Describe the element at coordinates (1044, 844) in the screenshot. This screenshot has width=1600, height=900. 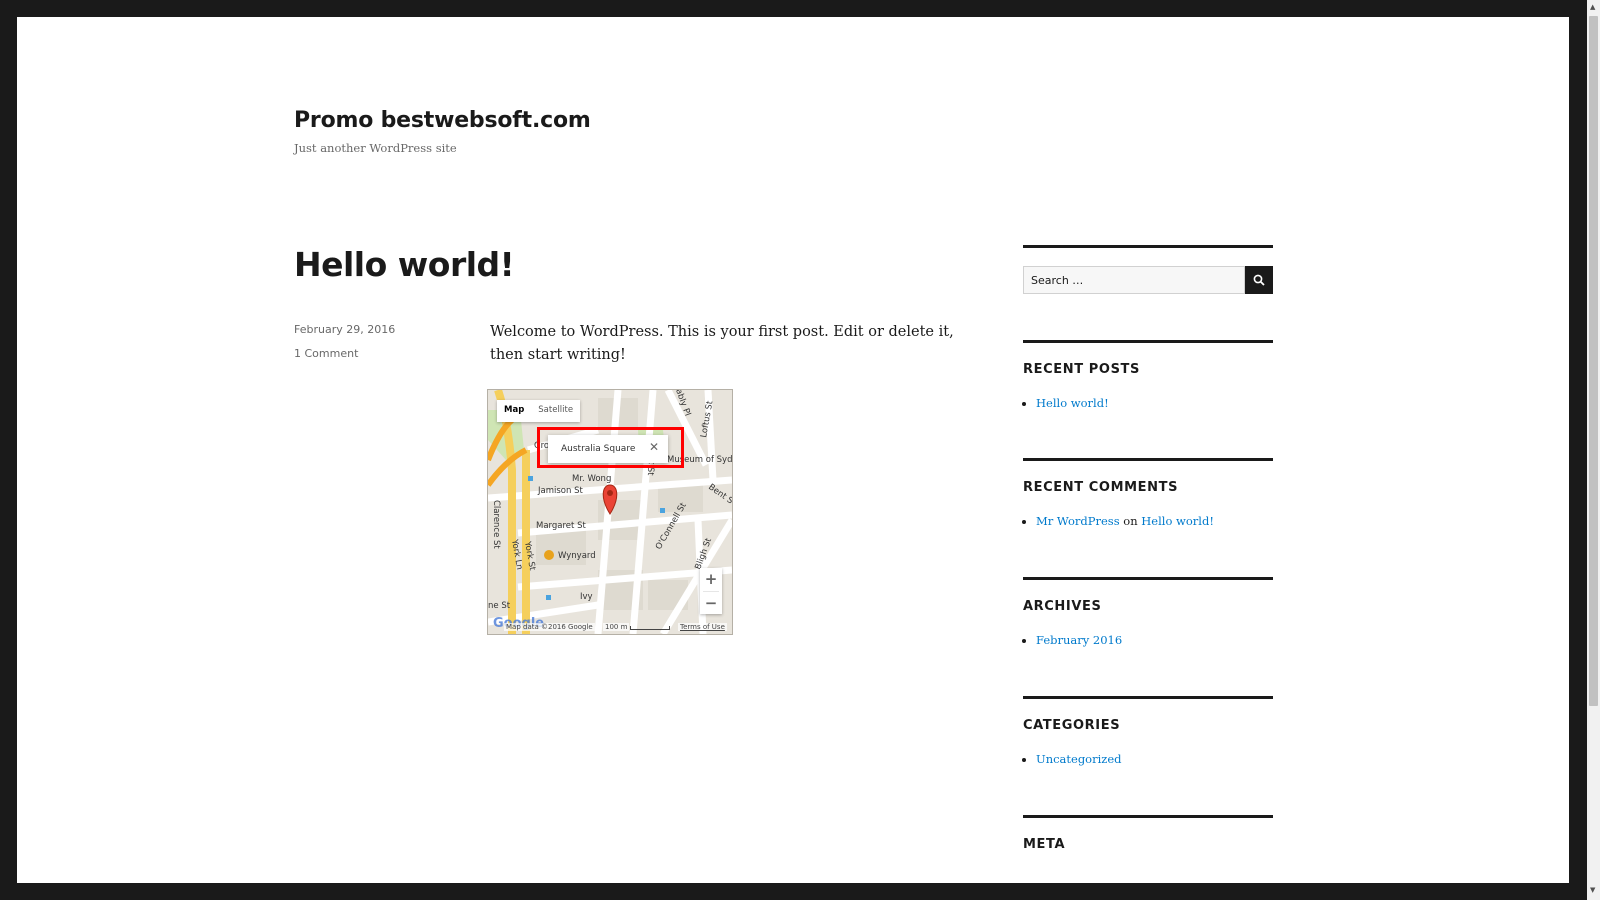
I see `meta-title: META` at that location.